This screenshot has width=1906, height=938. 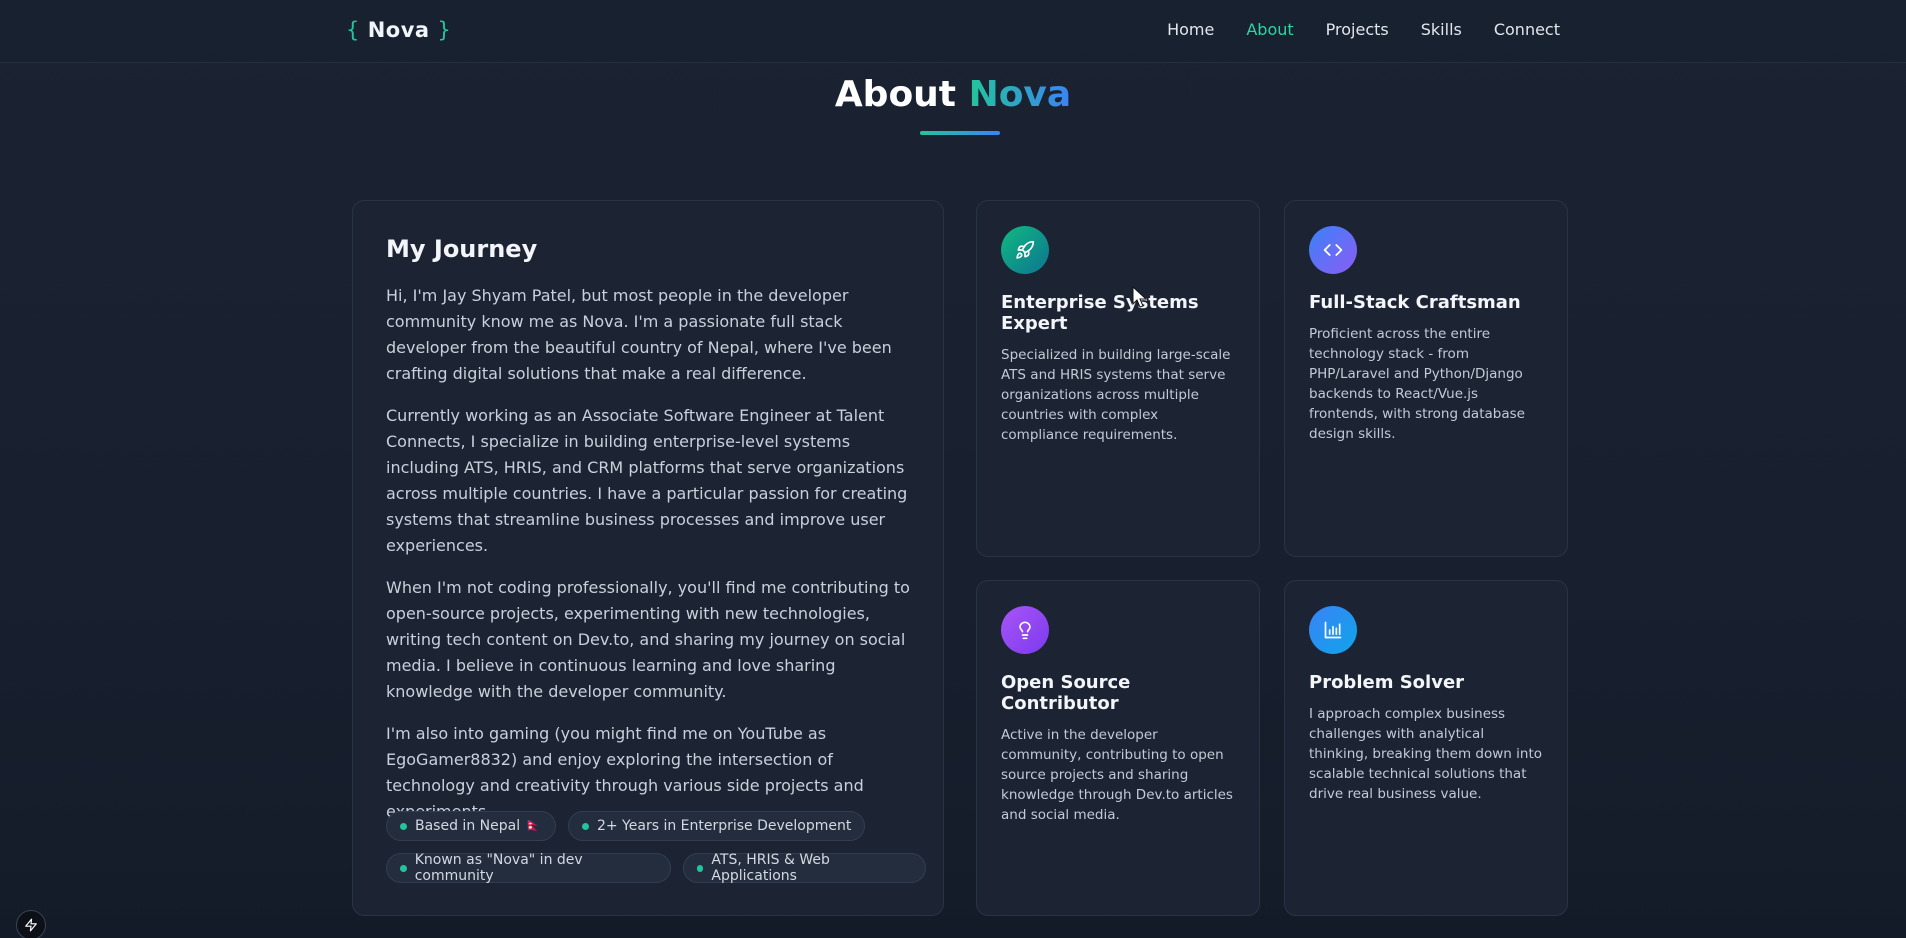 I want to click on tag-label: Based in Nepal 🇳🇵, so click(x=478, y=826).